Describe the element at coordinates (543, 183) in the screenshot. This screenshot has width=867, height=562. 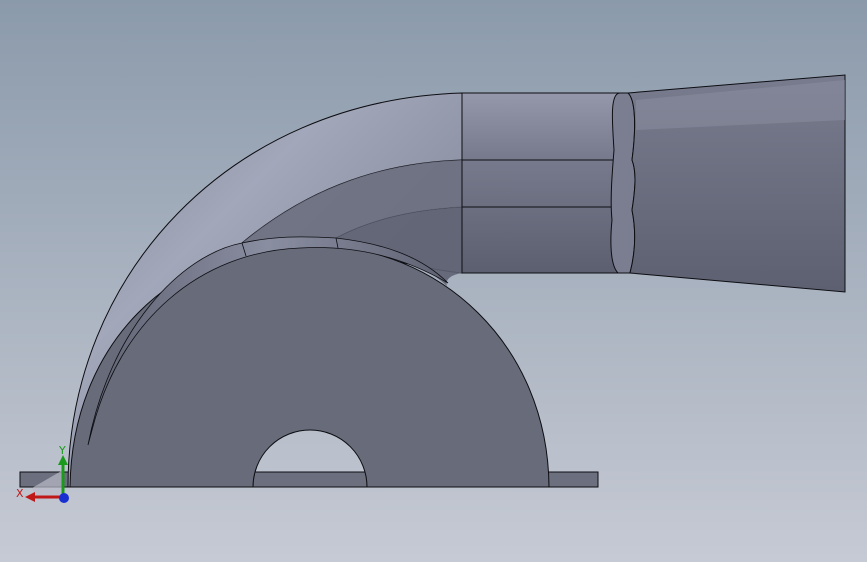
I see `straight-pipe` at that location.